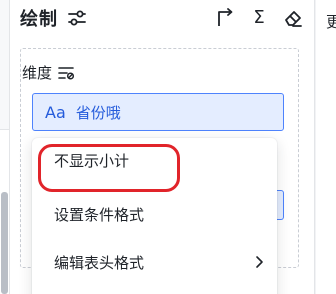  What do you see at coordinates (98, 112) in the screenshot?
I see `field-name: 省份哦` at bounding box center [98, 112].